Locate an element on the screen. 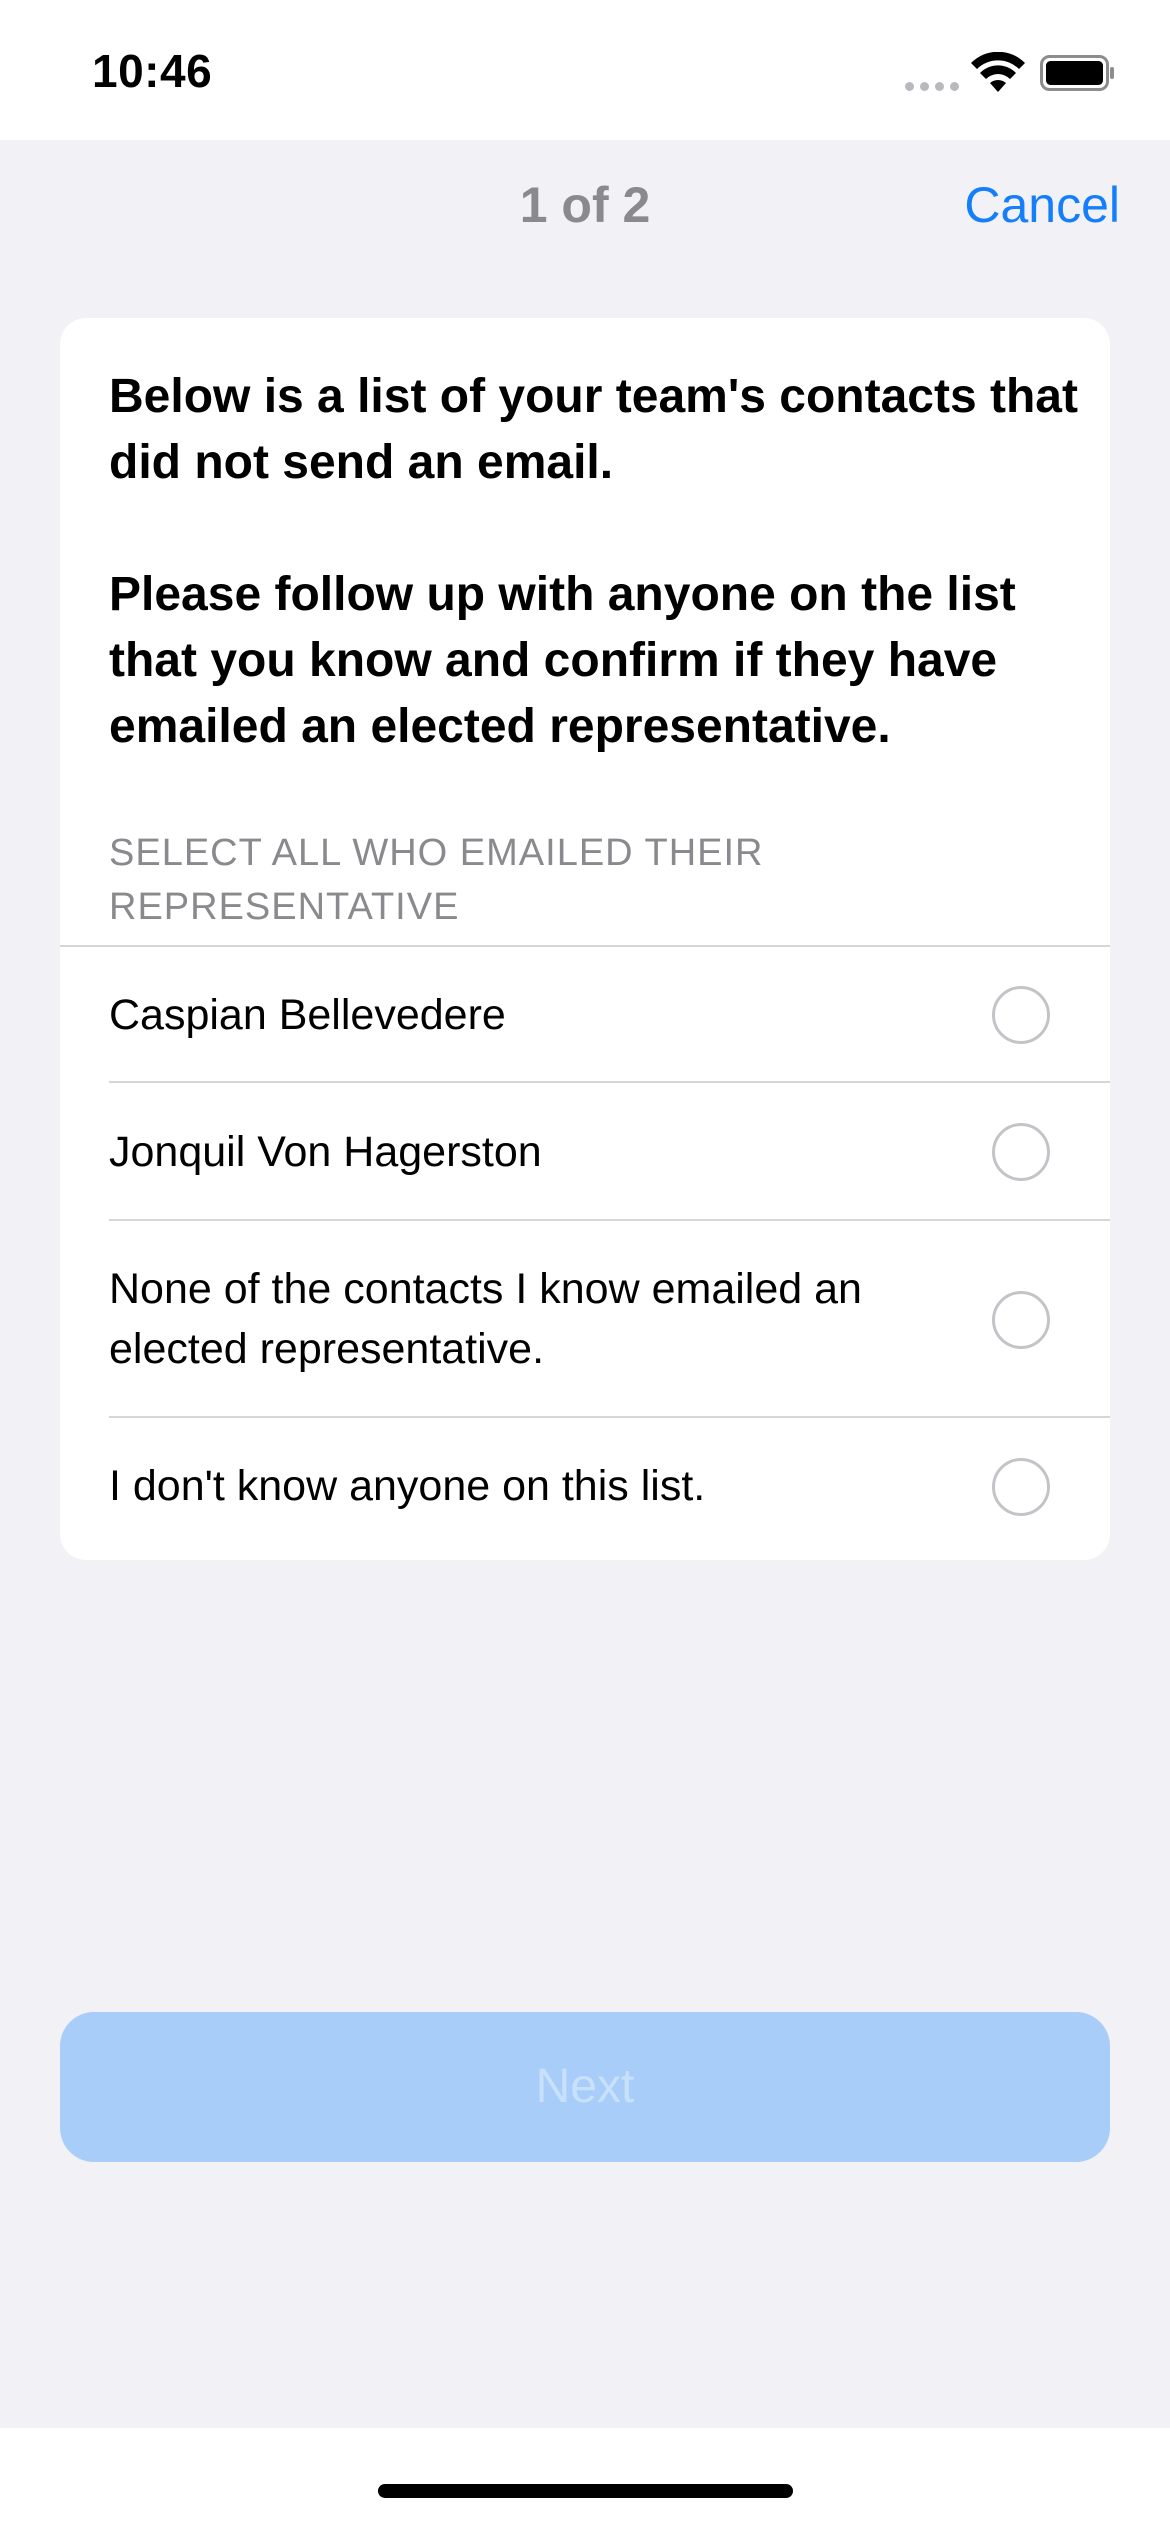 This screenshot has width=1170, height=2532. status-bar: 10:46 is located at coordinates (585, 70).